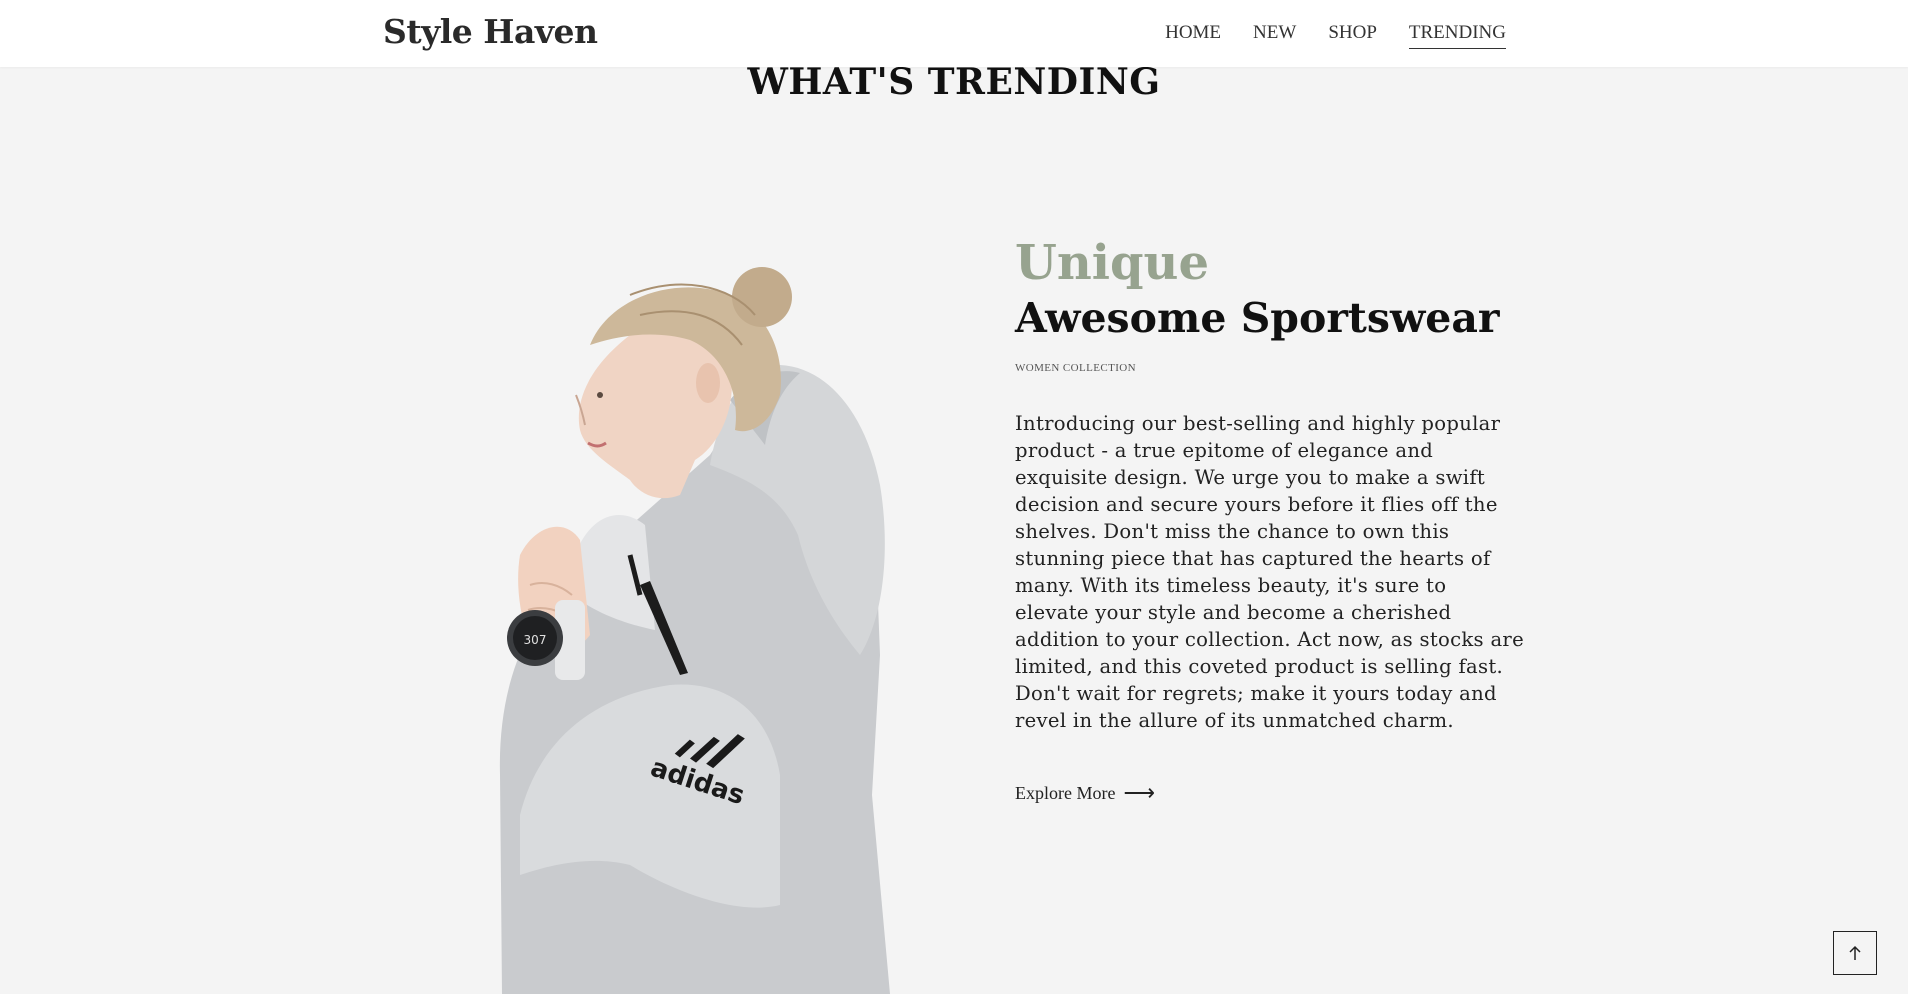 This screenshot has width=1908, height=994. What do you see at coordinates (954, 33) in the screenshot?
I see `site-header: Style Haven HOME NEW SHOP TRENDING` at bounding box center [954, 33].